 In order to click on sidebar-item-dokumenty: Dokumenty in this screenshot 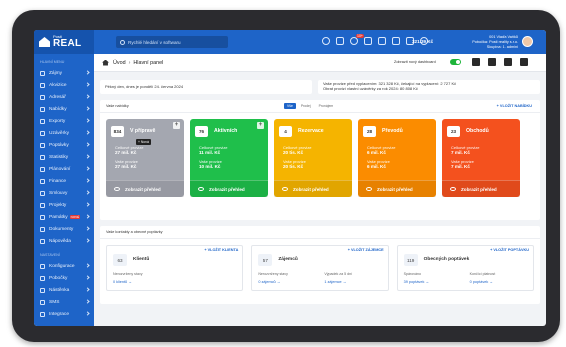, I will do `click(64, 229)`.